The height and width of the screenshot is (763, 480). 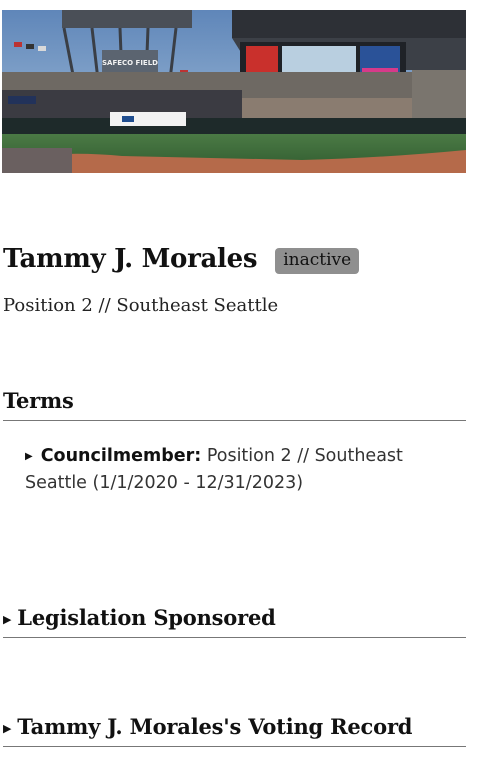 I want to click on legislation-heading: Legislation Sponsored, so click(x=146, y=617).